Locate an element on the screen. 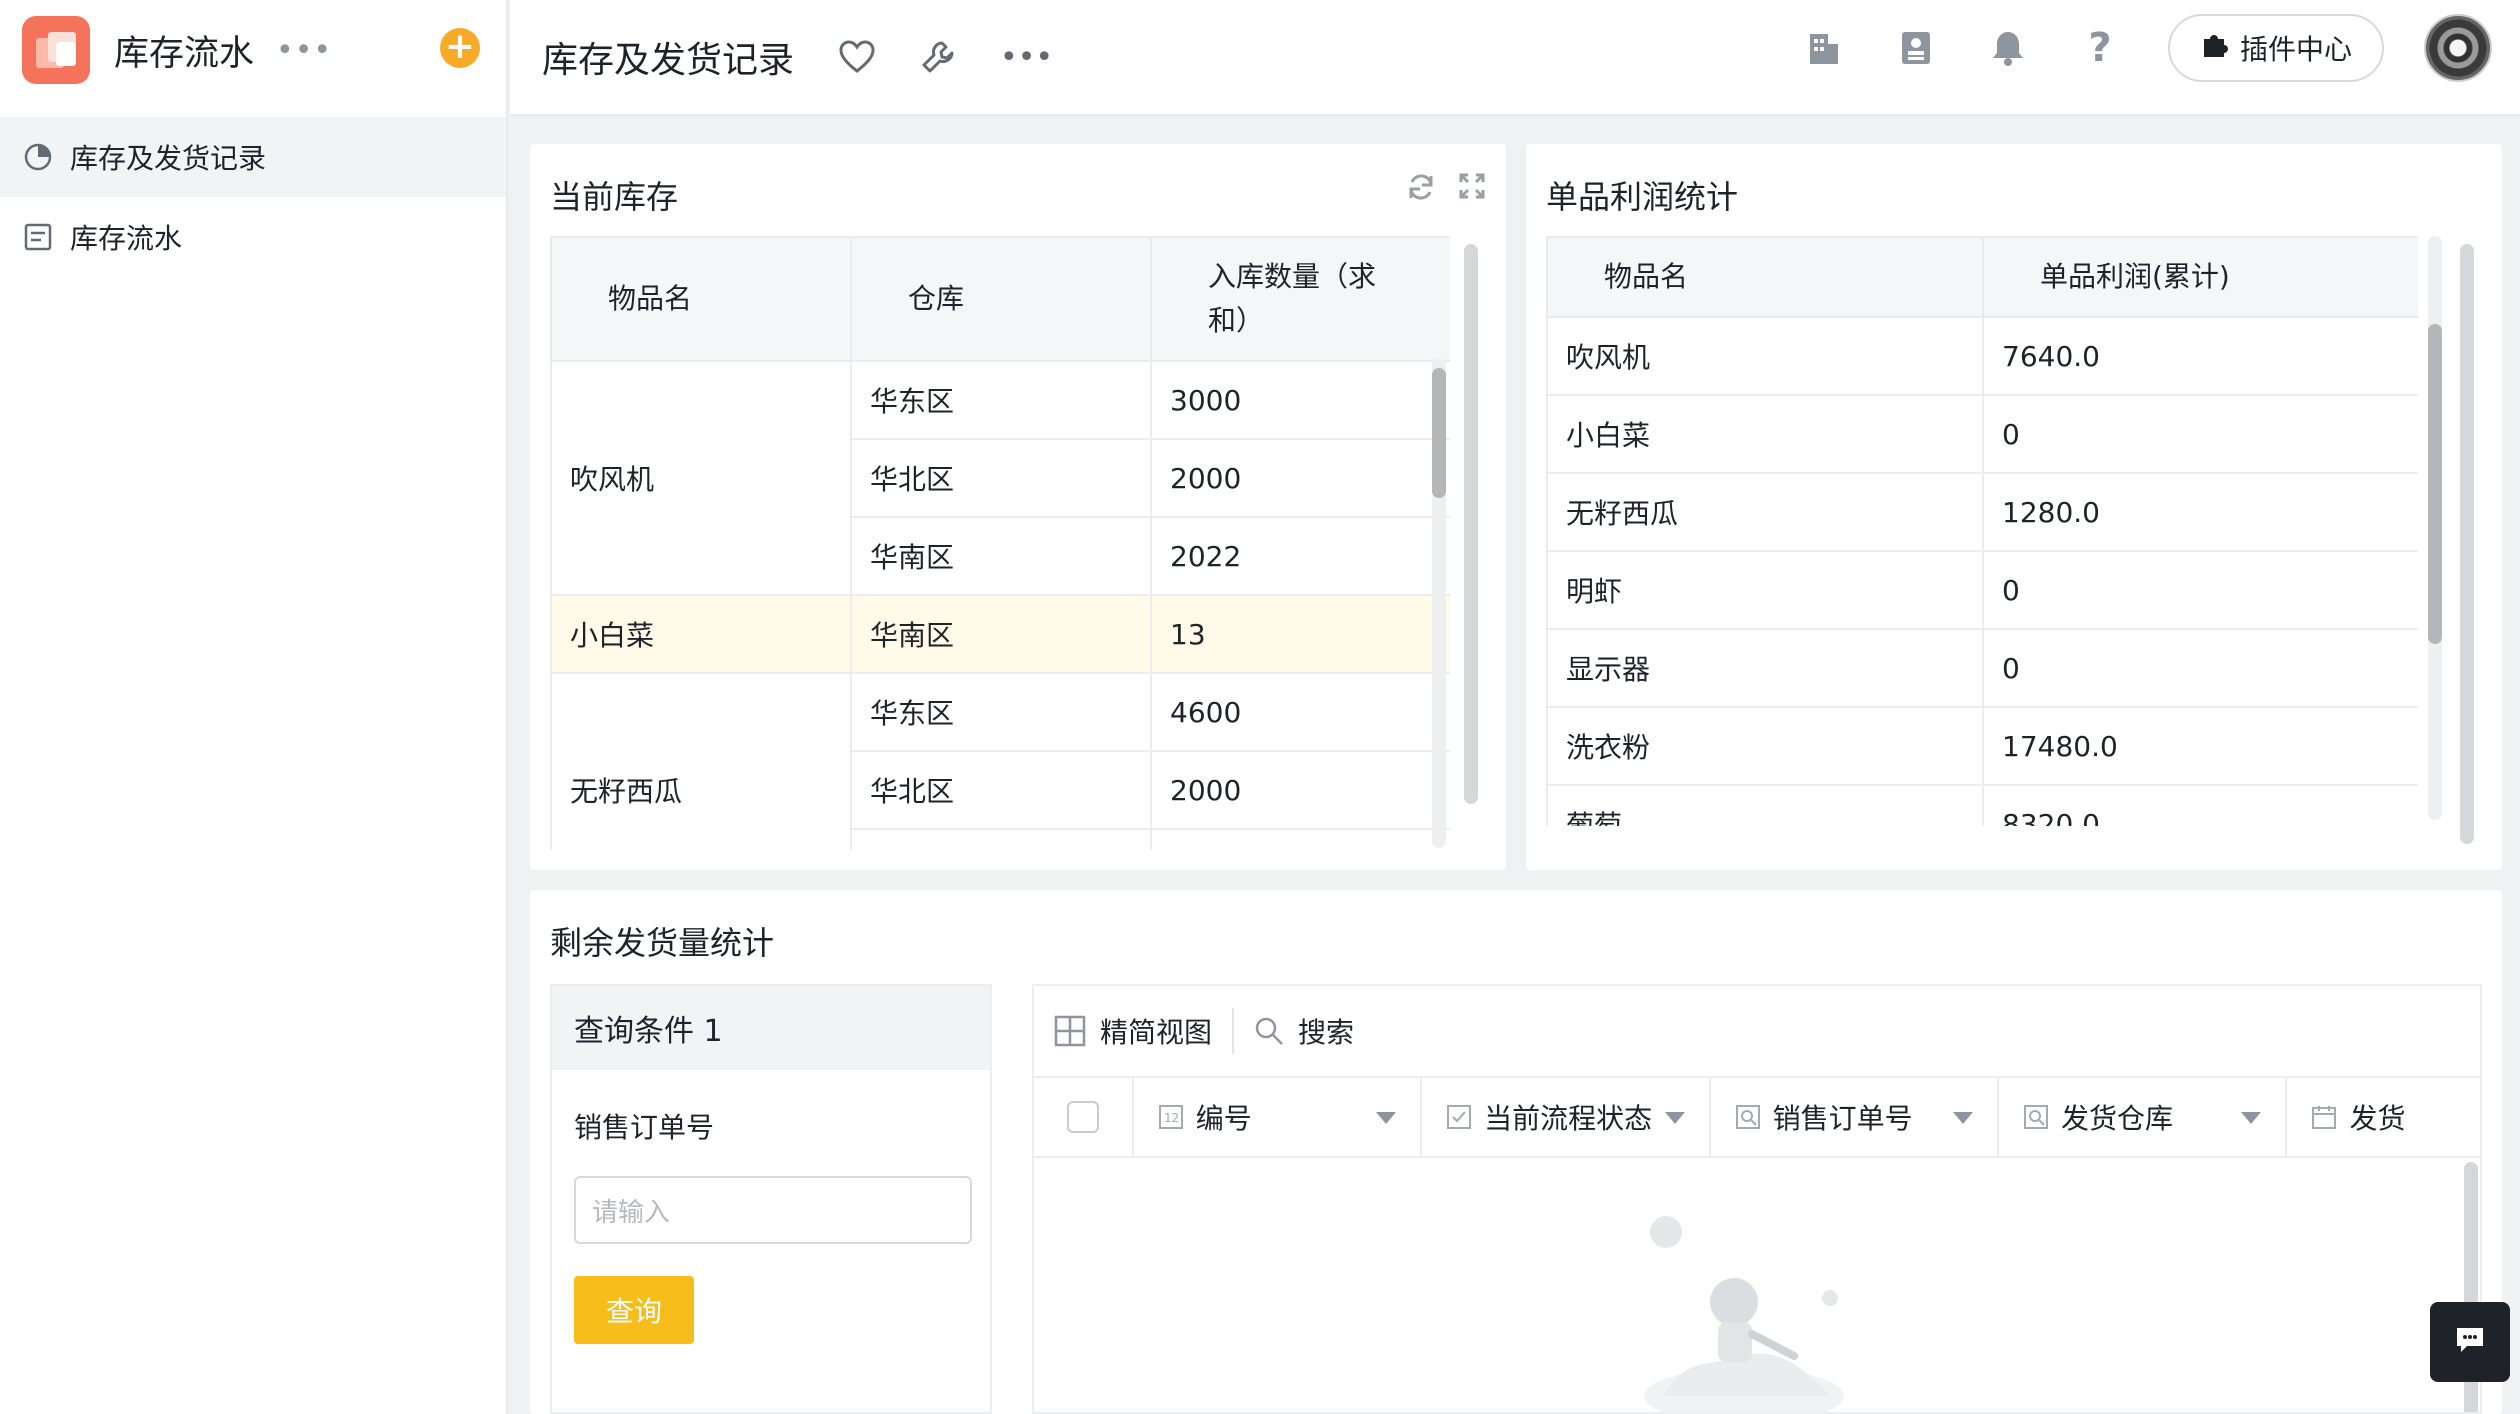 The height and width of the screenshot is (1414, 2520). table-row: 葡萄 8320.0 is located at coordinates (1982, 805).